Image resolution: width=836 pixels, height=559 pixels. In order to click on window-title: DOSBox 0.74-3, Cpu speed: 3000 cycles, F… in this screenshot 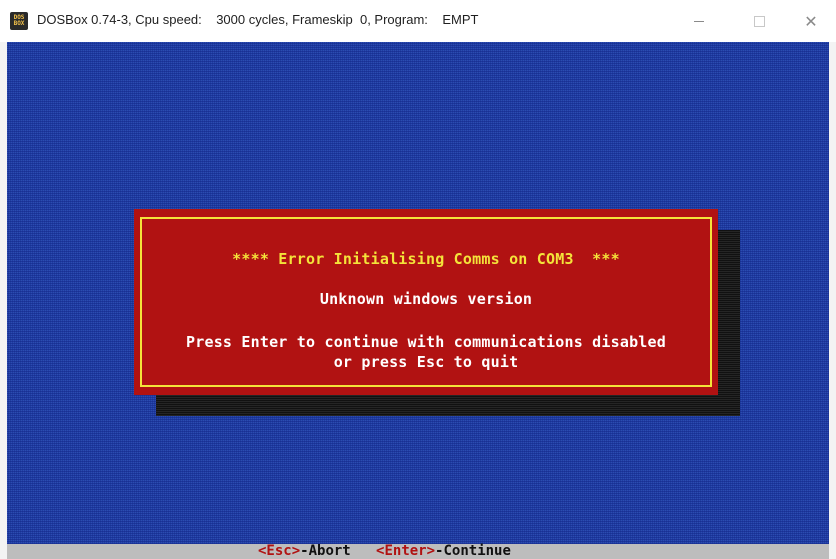, I will do `click(258, 19)`.